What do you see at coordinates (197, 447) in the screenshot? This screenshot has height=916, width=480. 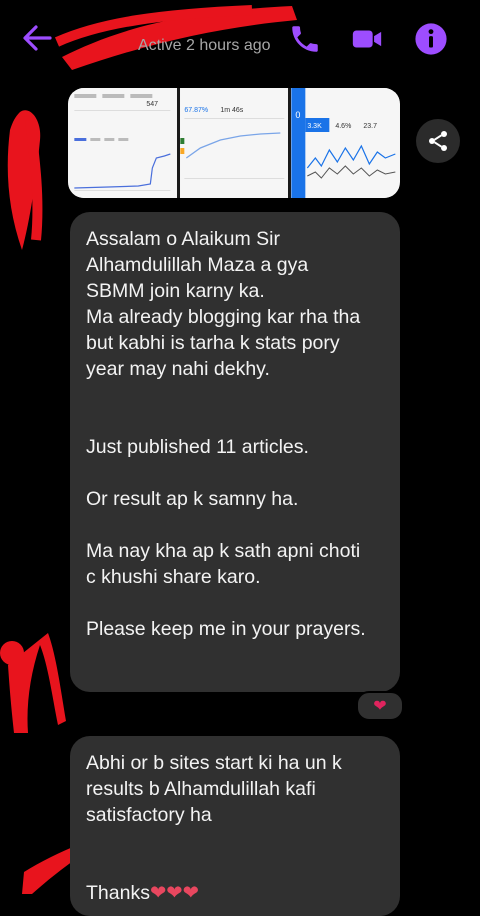 I see `message-line: Just published 11 articles.` at bounding box center [197, 447].